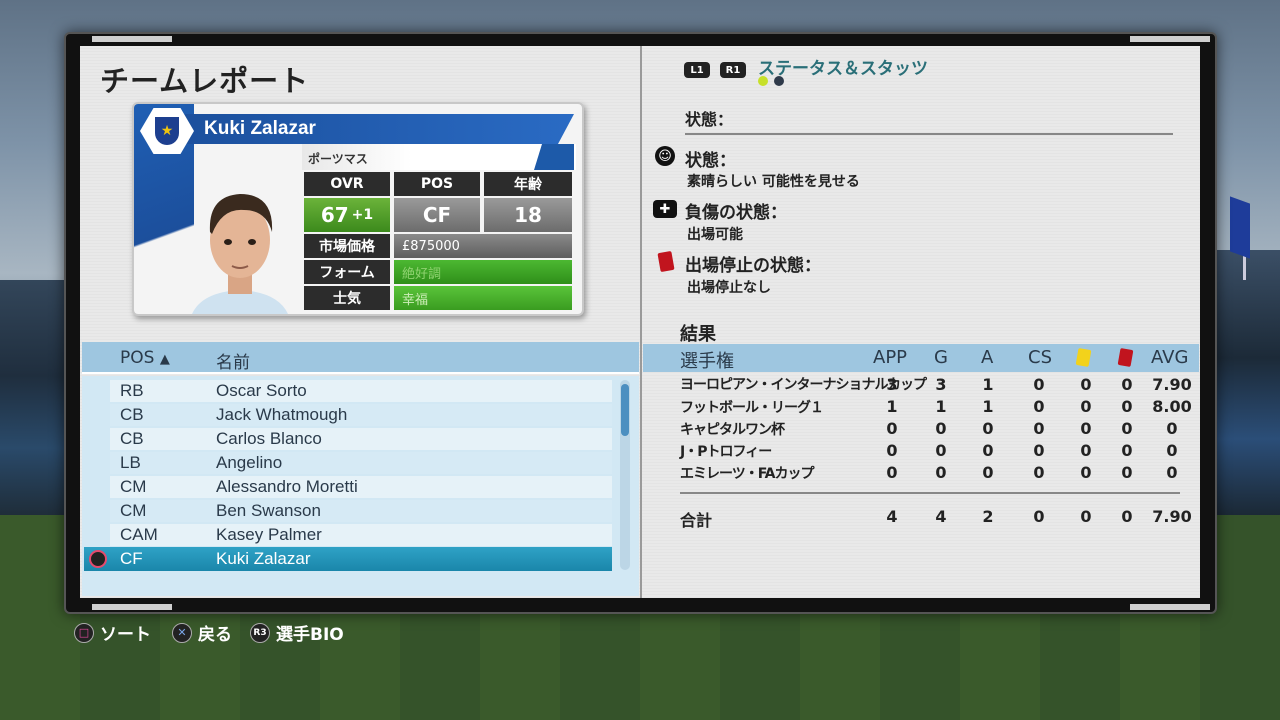  What do you see at coordinates (338, 159) in the screenshot?
I see `club-name: ポーツマス` at bounding box center [338, 159].